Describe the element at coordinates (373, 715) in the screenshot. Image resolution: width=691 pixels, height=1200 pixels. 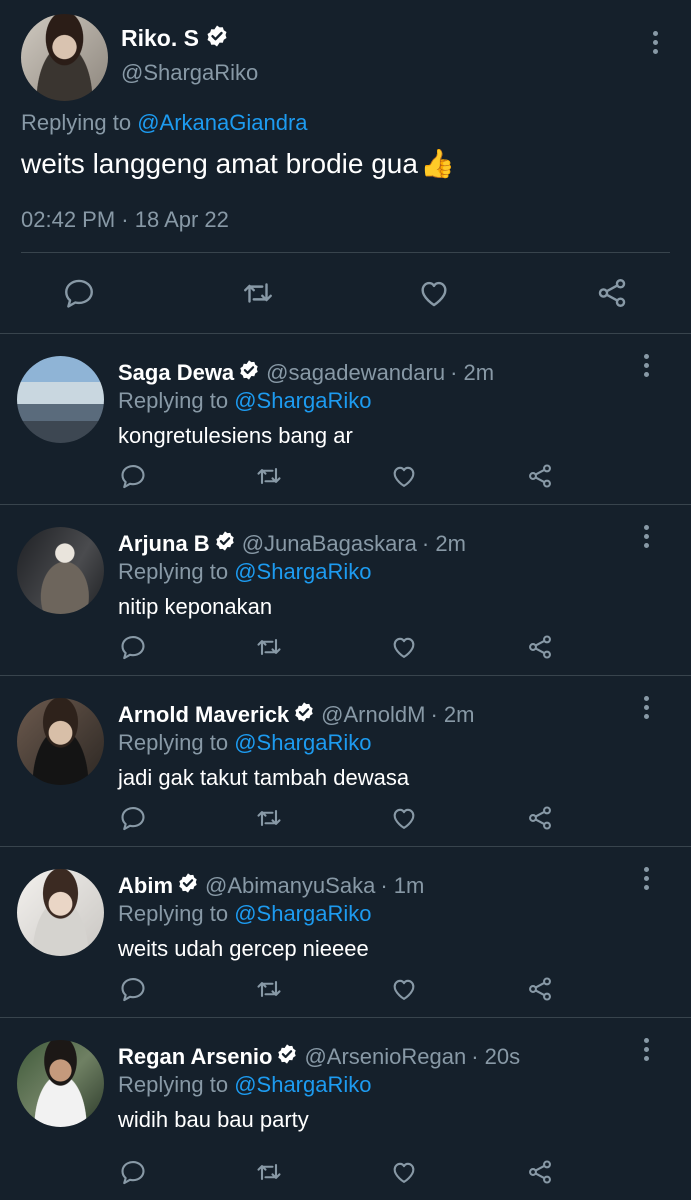
I see `author-handle: @ArnoldM` at that location.